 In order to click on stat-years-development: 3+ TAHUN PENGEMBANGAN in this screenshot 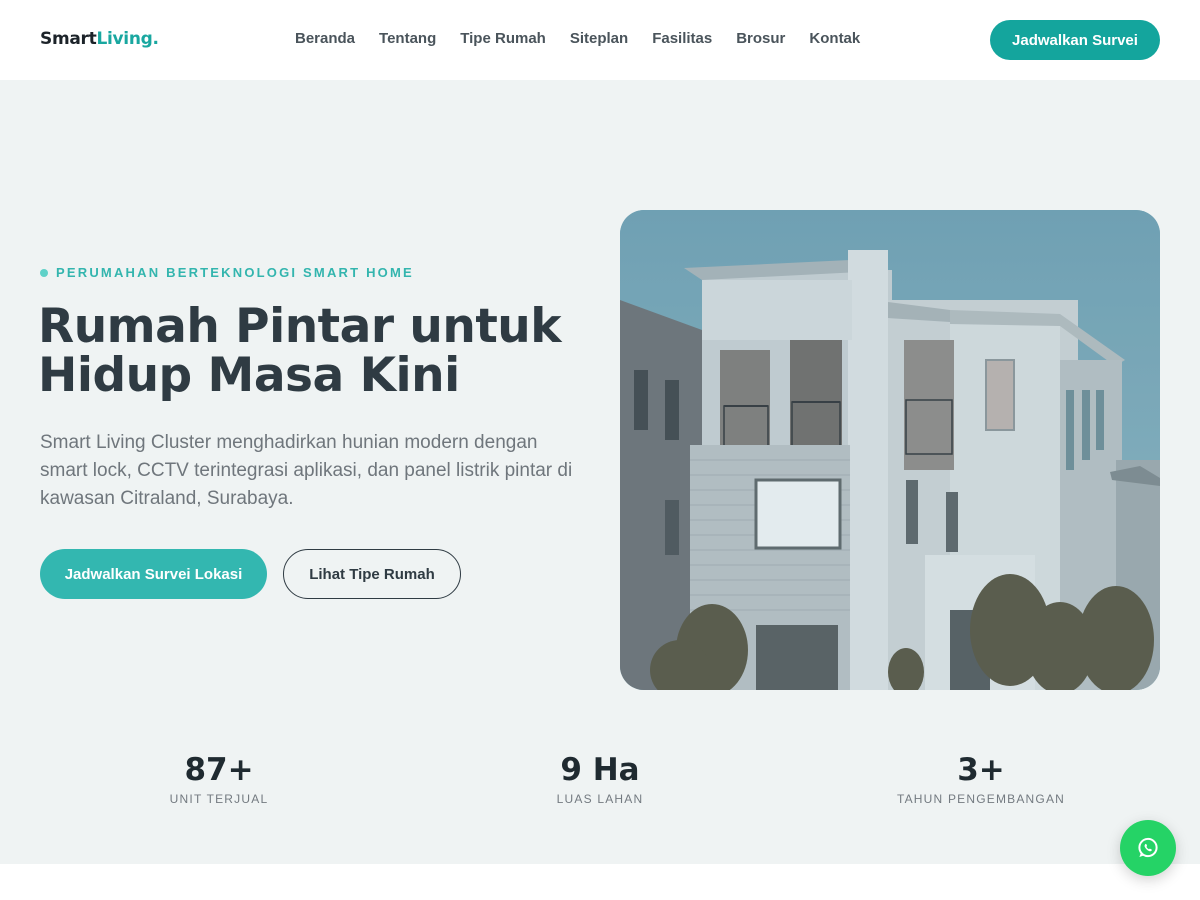, I will do `click(981, 778)`.